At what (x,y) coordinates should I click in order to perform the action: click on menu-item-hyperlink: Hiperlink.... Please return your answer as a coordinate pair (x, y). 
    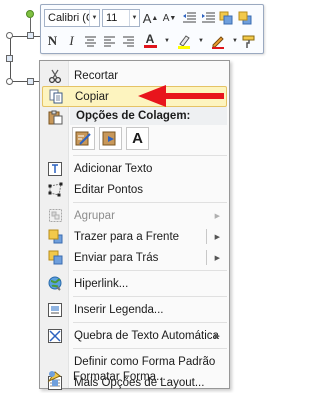
    Looking at the image, I should click on (134, 283).